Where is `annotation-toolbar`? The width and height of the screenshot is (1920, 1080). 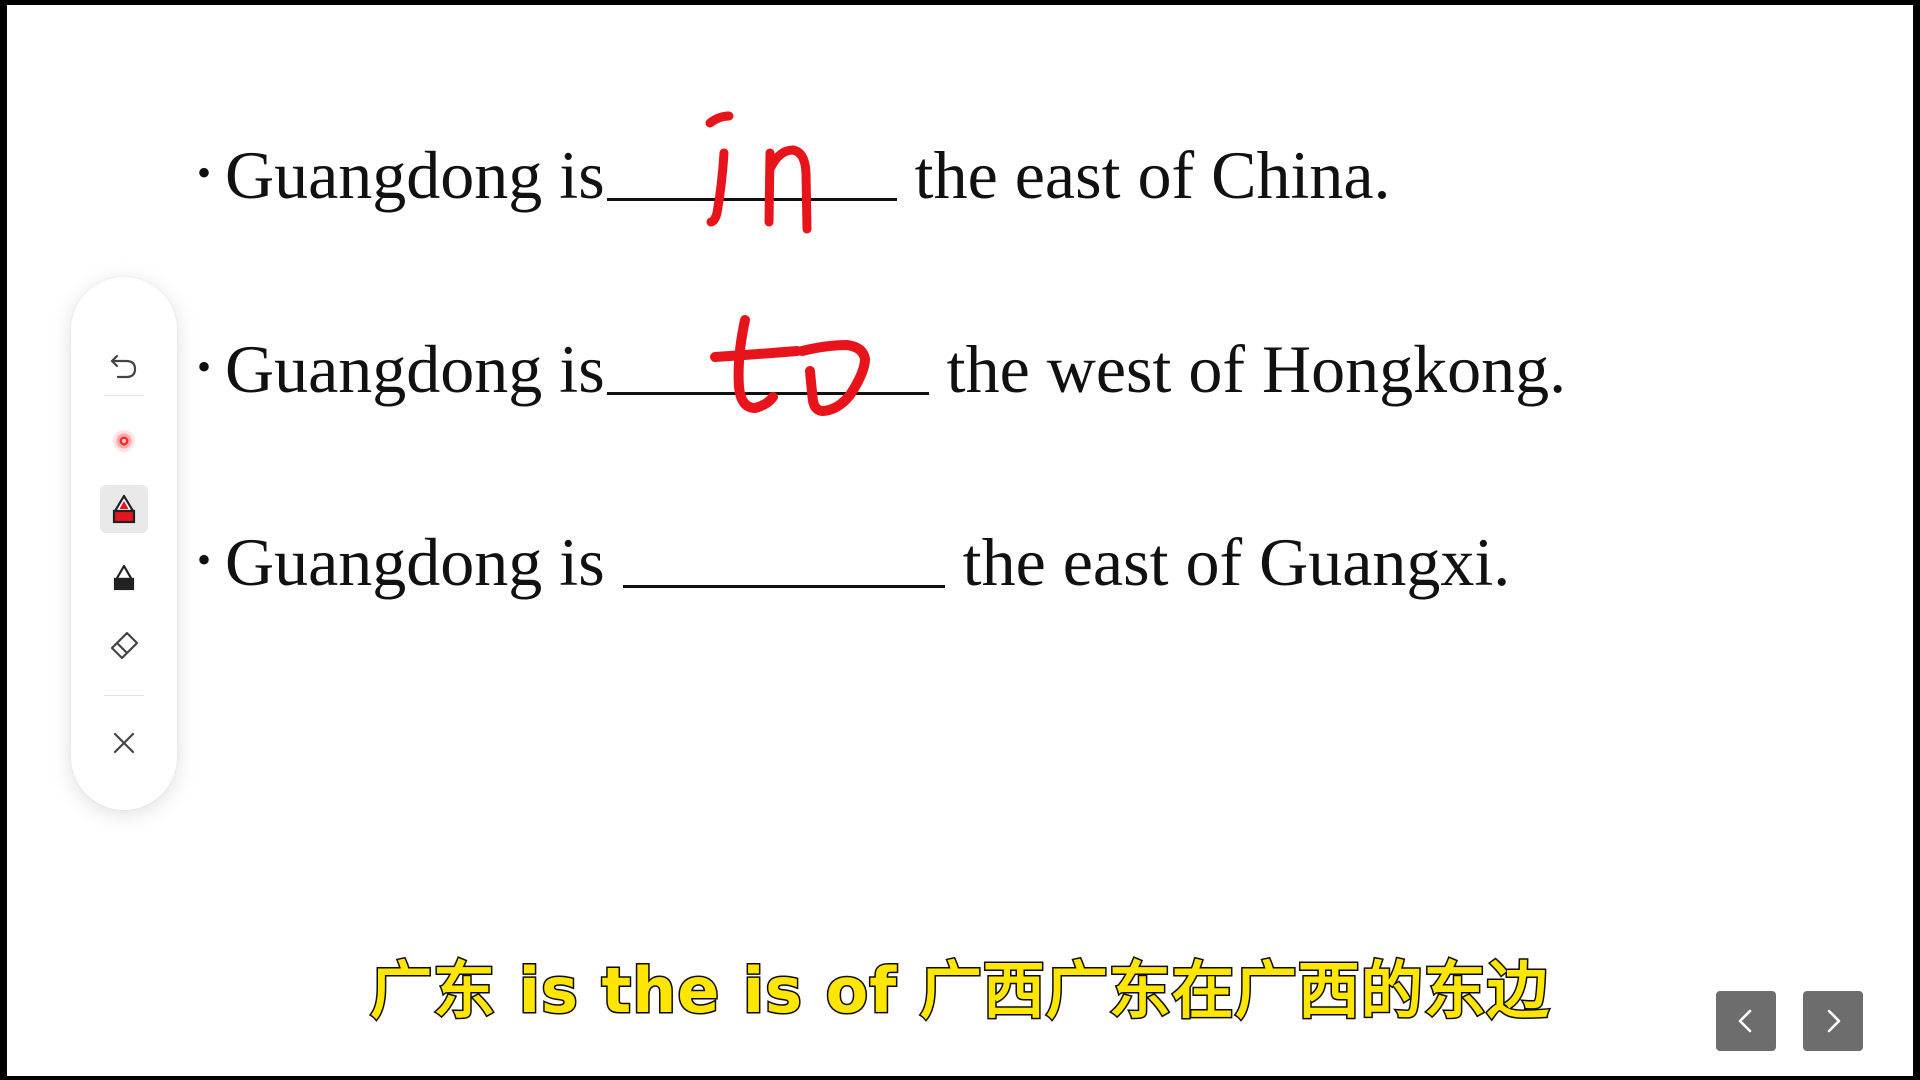
annotation-toolbar is located at coordinates (124, 543).